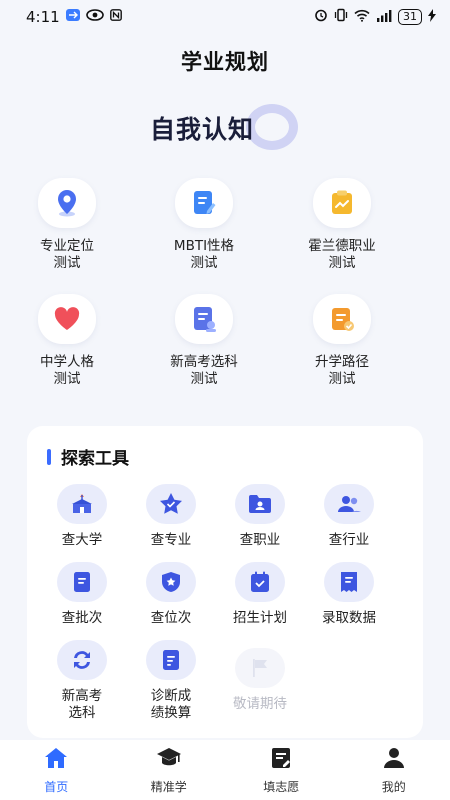 The image size is (450, 800). I want to click on test-holland: 霍兰德职业 测试, so click(342, 225).